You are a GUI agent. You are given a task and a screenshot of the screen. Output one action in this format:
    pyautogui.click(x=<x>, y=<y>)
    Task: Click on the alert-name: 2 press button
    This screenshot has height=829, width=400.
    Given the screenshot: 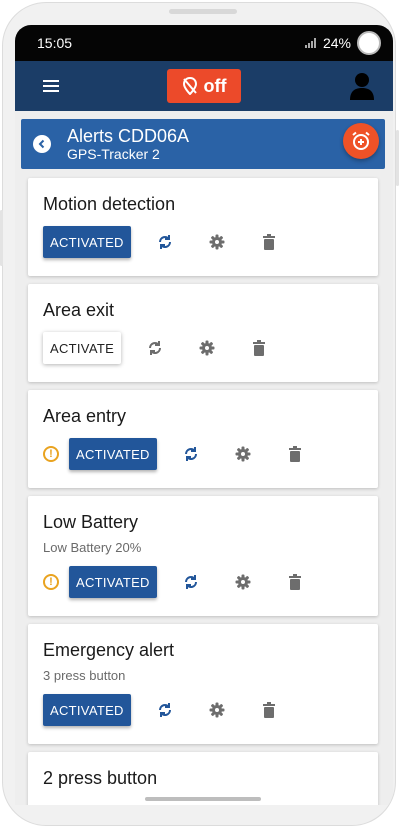 What is the action you would take?
    pyautogui.click(x=100, y=778)
    